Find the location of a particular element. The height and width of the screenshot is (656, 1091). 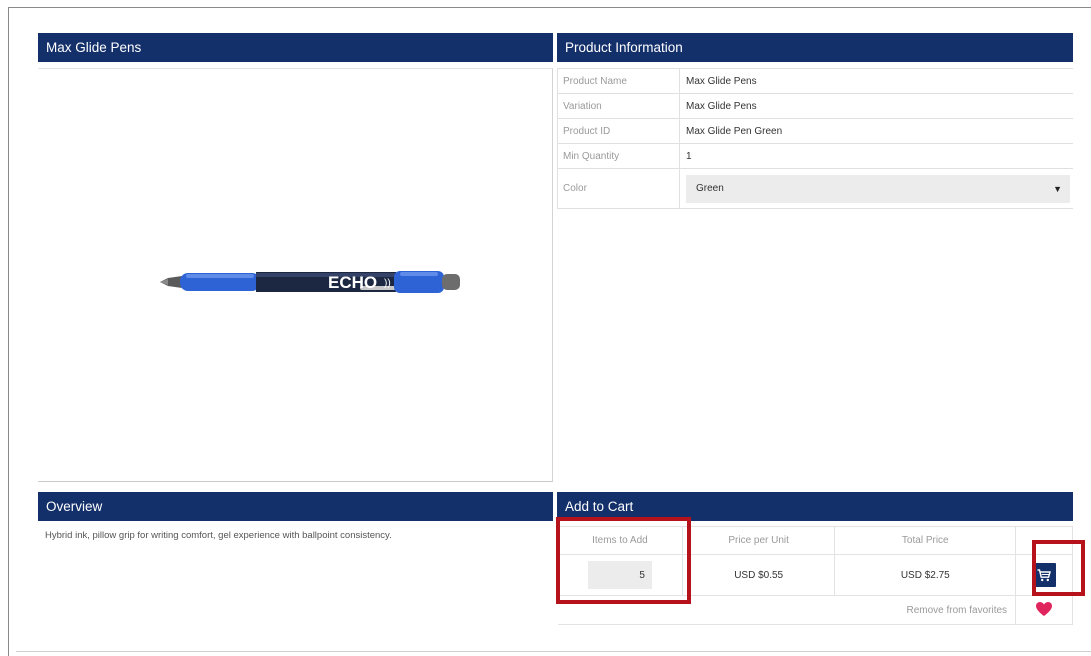

info-row-min-quantity: Min Quantity 1 is located at coordinates (815, 156).